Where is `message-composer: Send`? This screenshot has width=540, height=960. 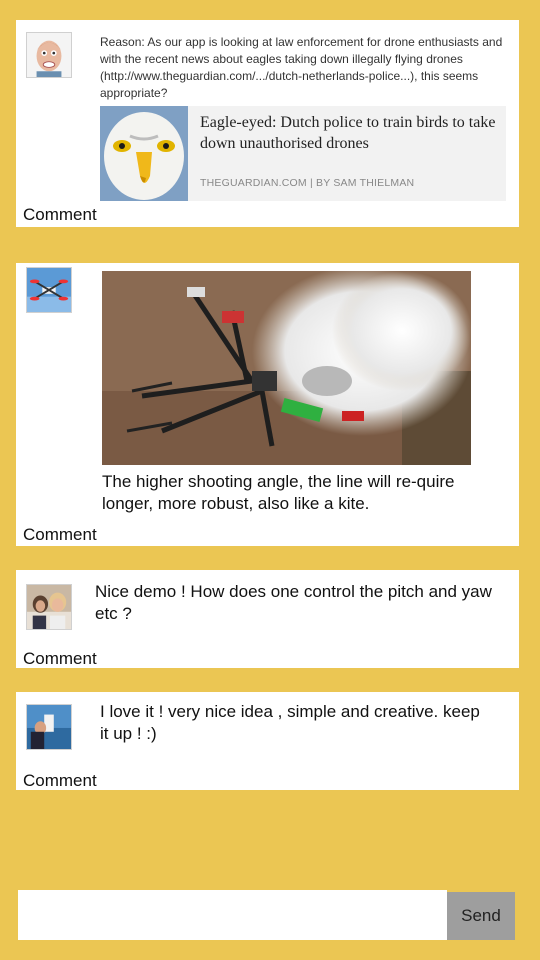
message-composer: Send is located at coordinates (267, 916).